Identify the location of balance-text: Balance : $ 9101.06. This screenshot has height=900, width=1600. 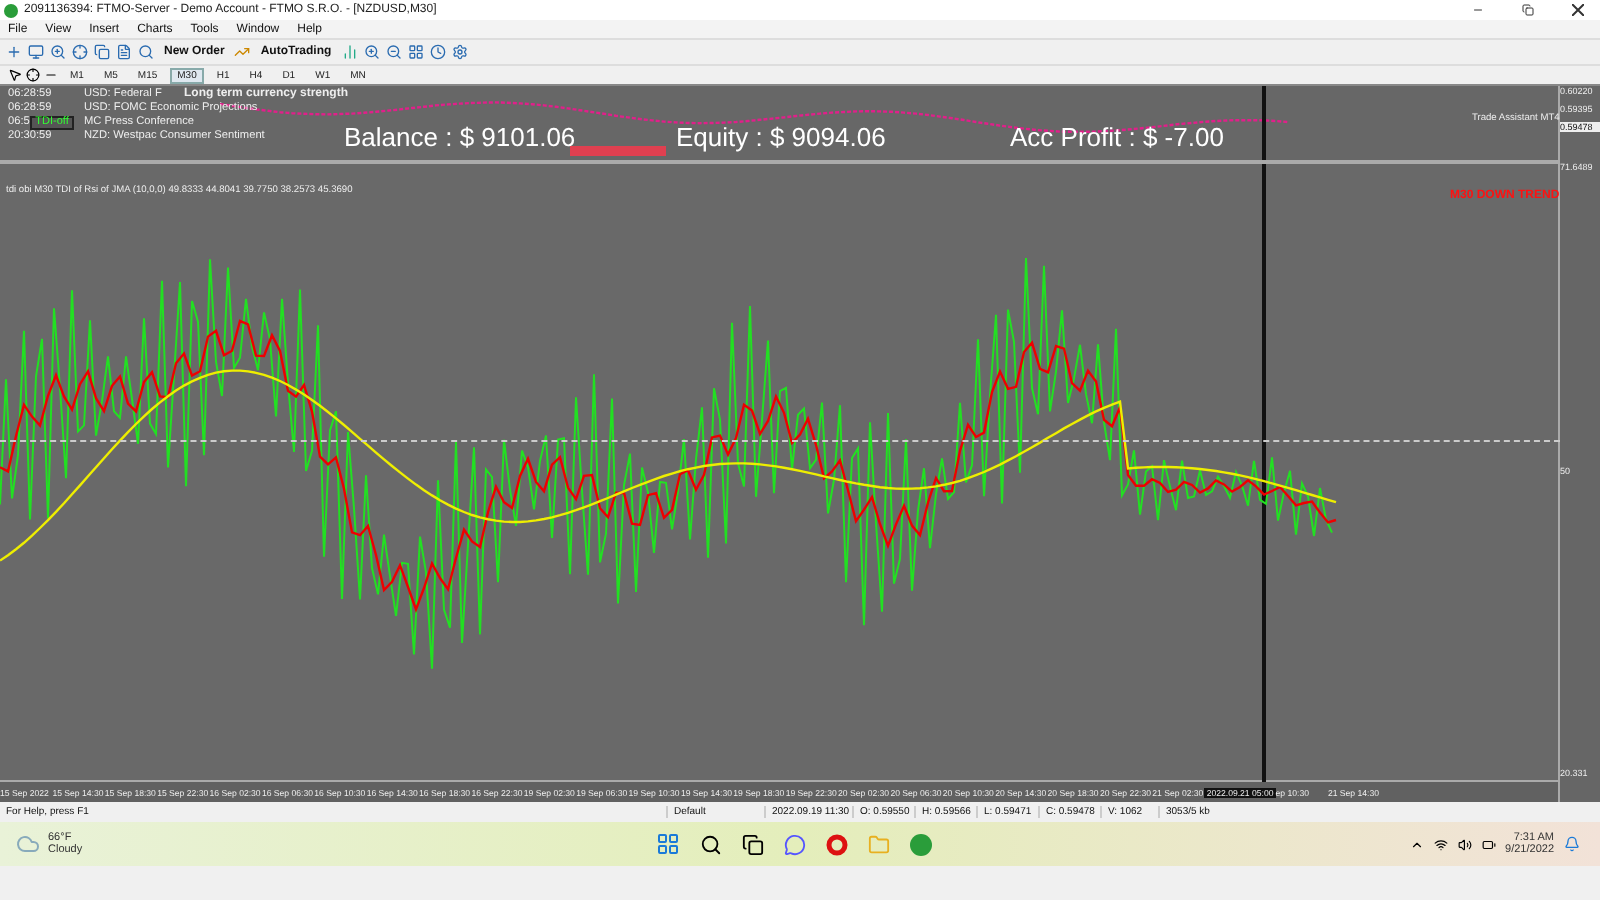
(460, 138).